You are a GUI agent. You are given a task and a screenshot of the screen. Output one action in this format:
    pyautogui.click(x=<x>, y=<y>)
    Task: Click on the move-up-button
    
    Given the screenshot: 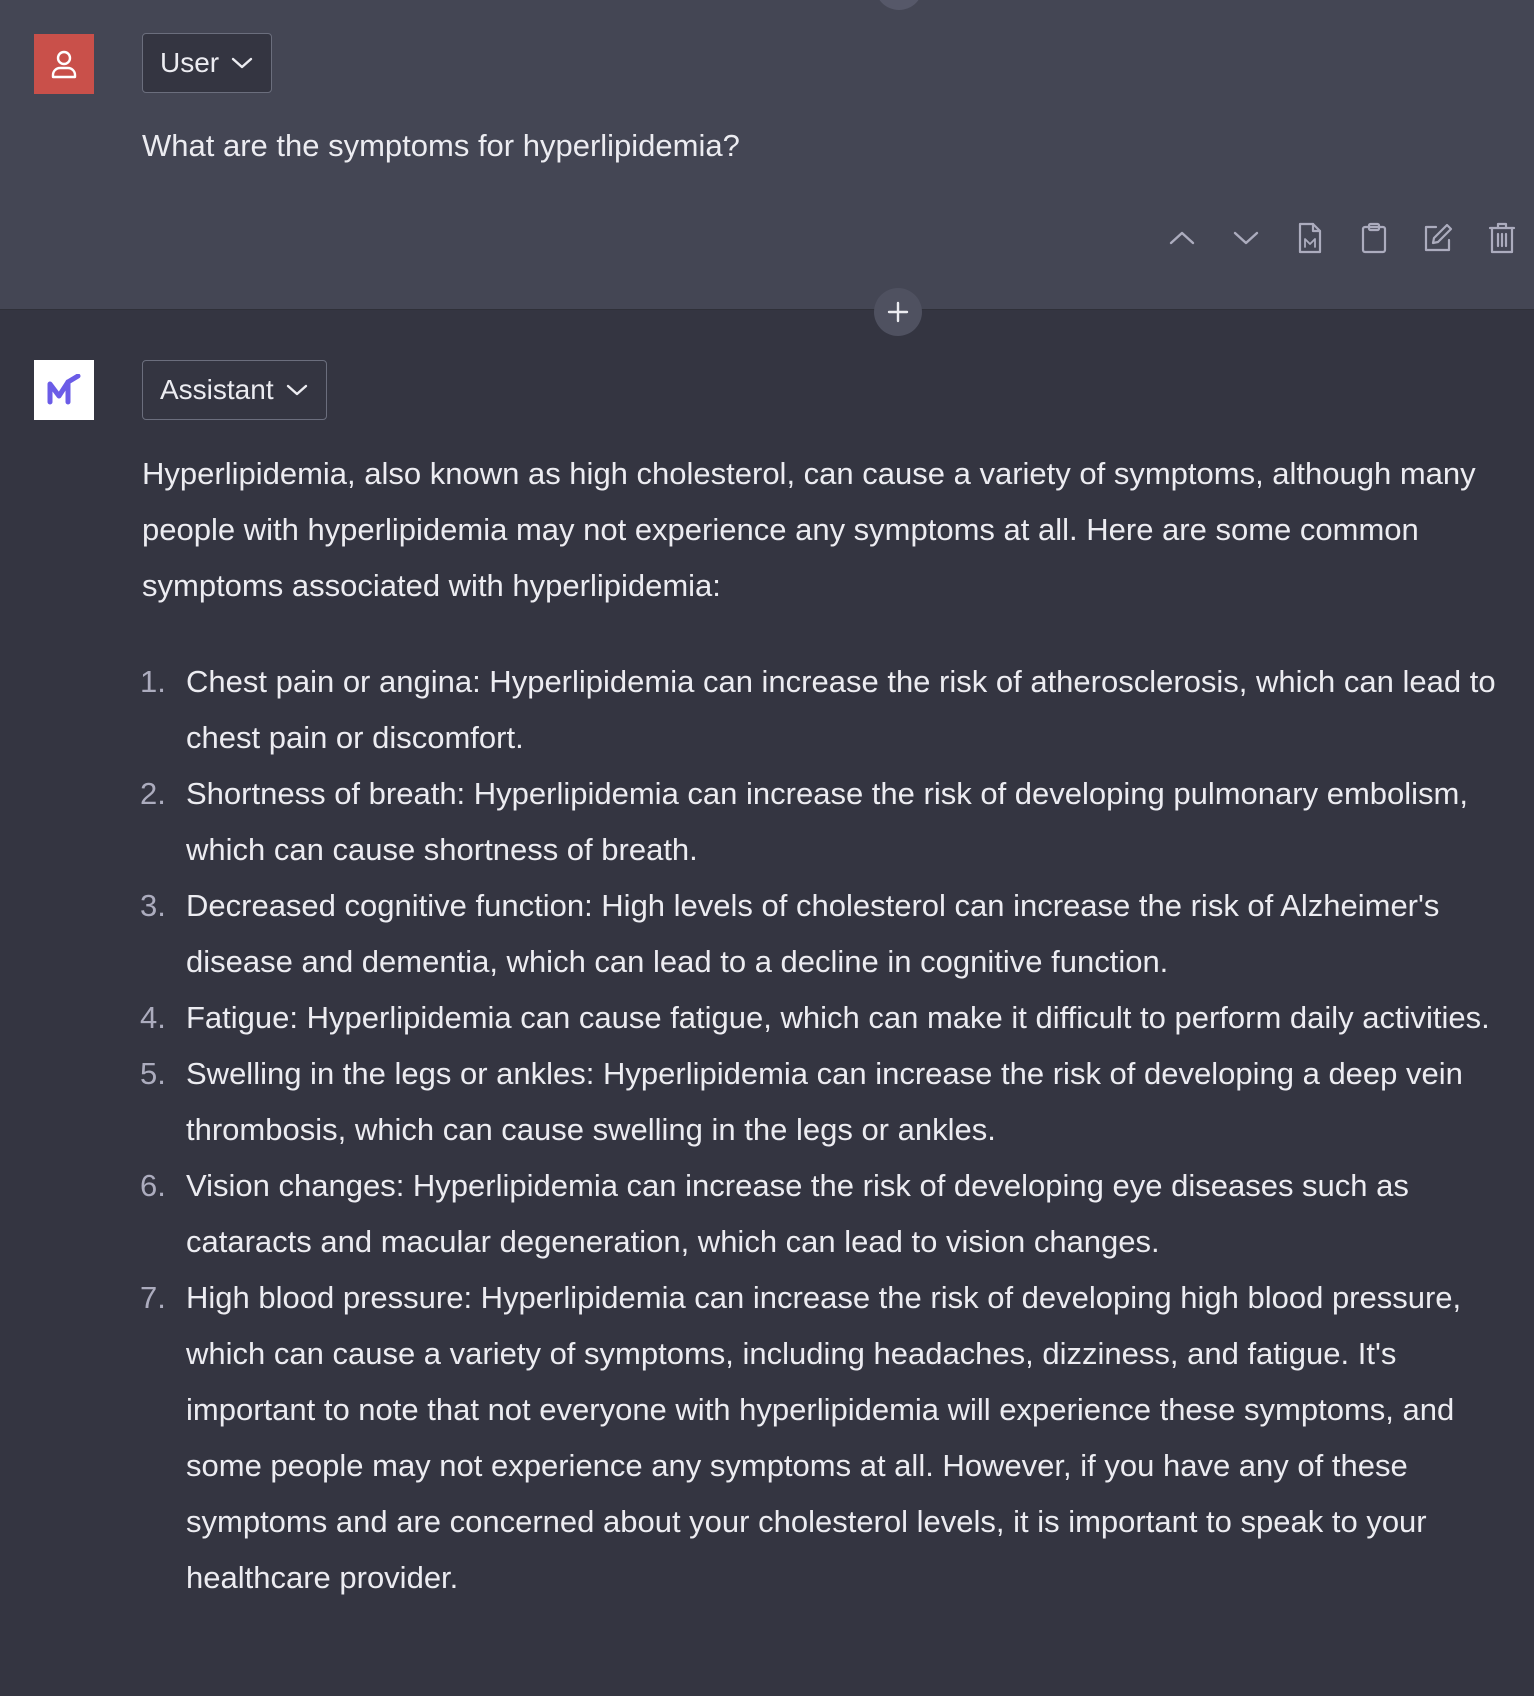 What is the action you would take?
    pyautogui.click(x=1182, y=238)
    